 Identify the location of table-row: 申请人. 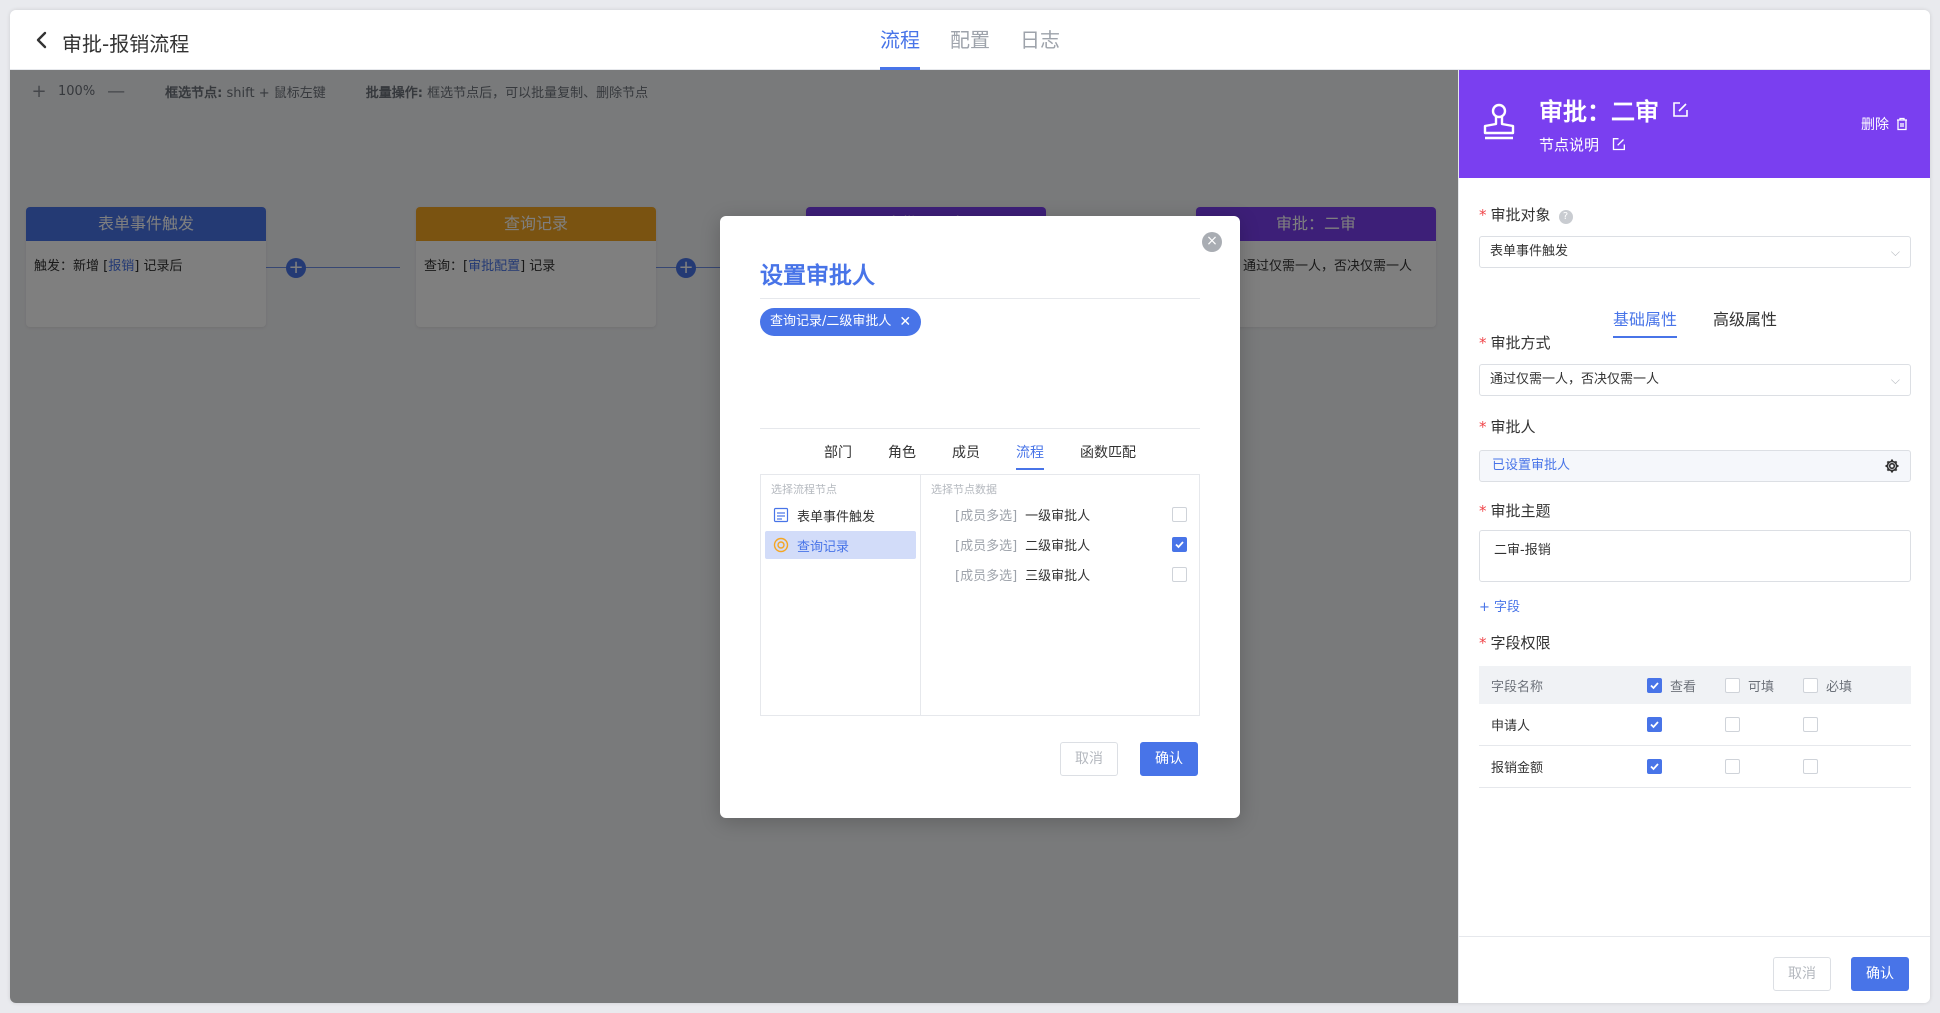
(1695, 725).